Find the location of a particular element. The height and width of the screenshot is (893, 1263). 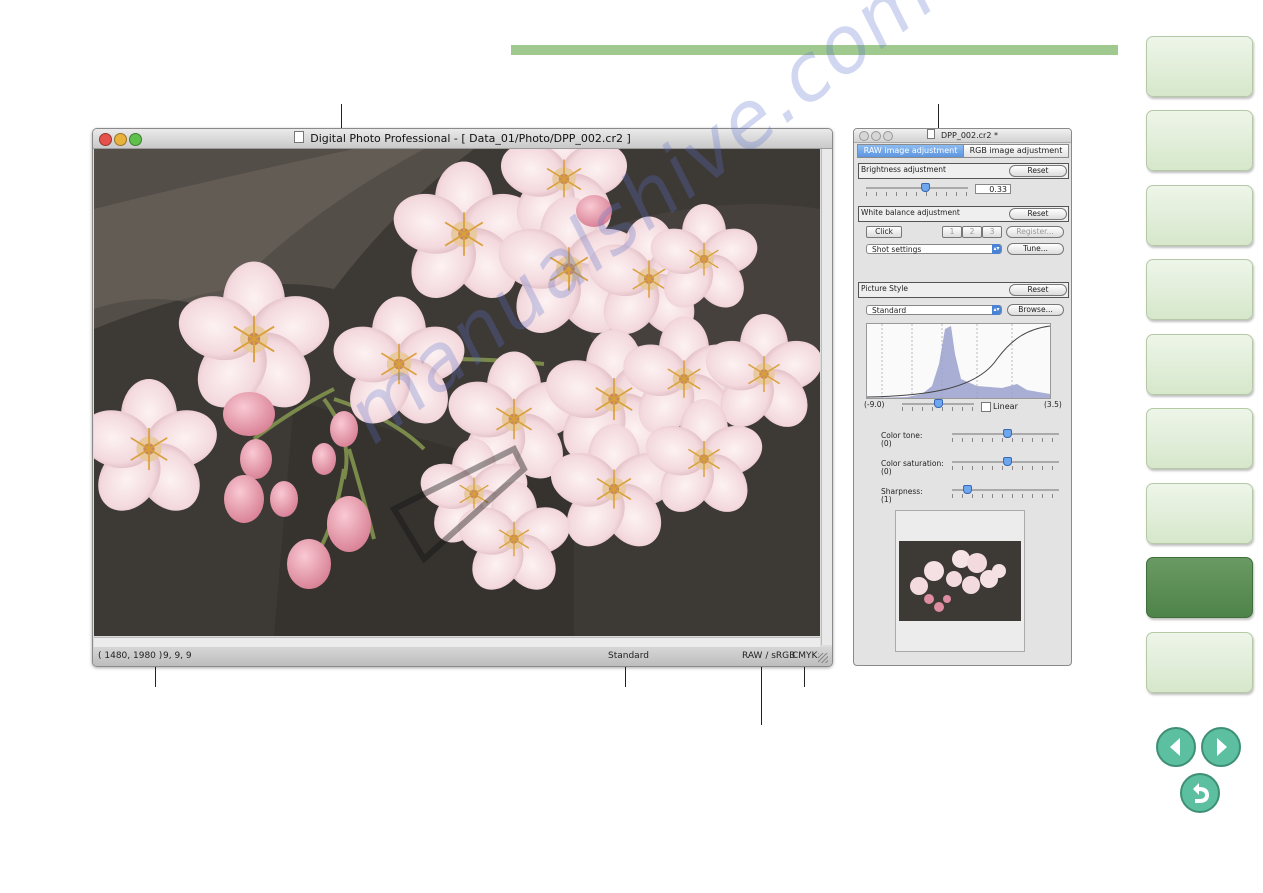

brightness-slider-knob is located at coordinates (925, 187).